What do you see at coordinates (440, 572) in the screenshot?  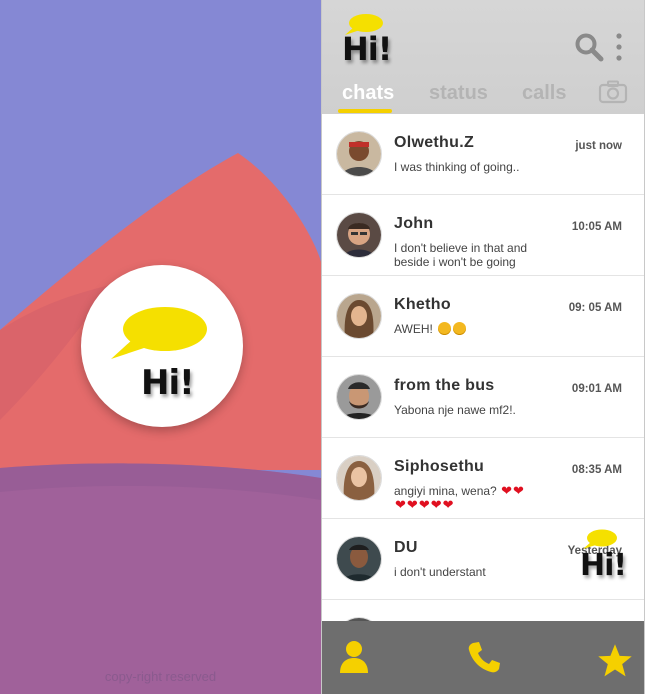 I see `last-message: i don't understant` at bounding box center [440, 572].